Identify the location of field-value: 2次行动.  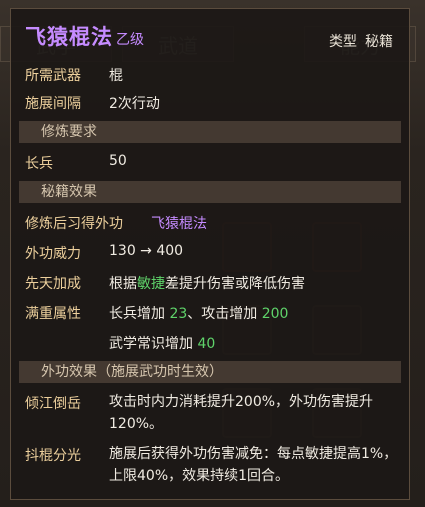
(134, 104).